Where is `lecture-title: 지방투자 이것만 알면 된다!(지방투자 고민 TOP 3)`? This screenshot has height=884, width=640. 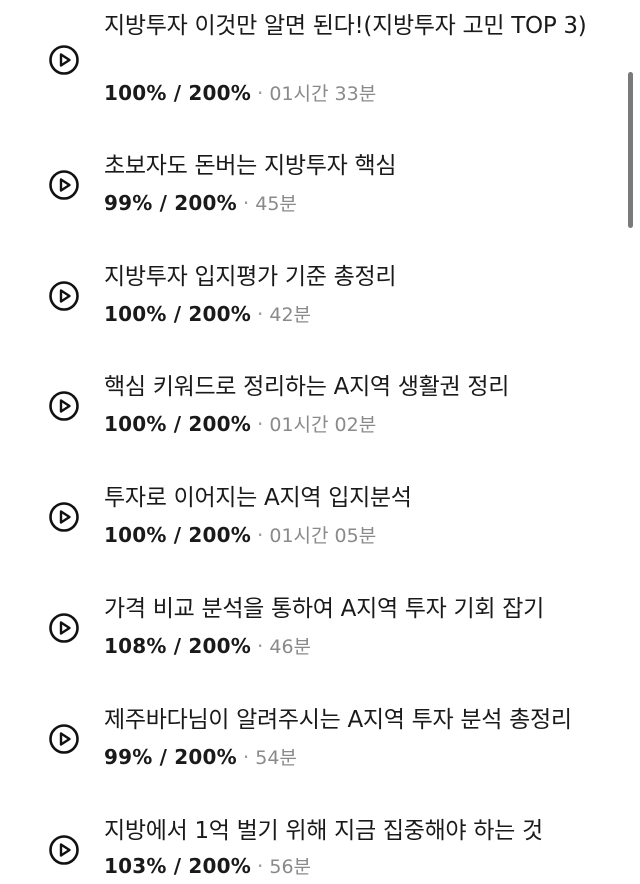 lecture-title: 지방투자 이것만 알면 된다!(지방투자 고민 TOP 3) is located at coordinates (354, 26).